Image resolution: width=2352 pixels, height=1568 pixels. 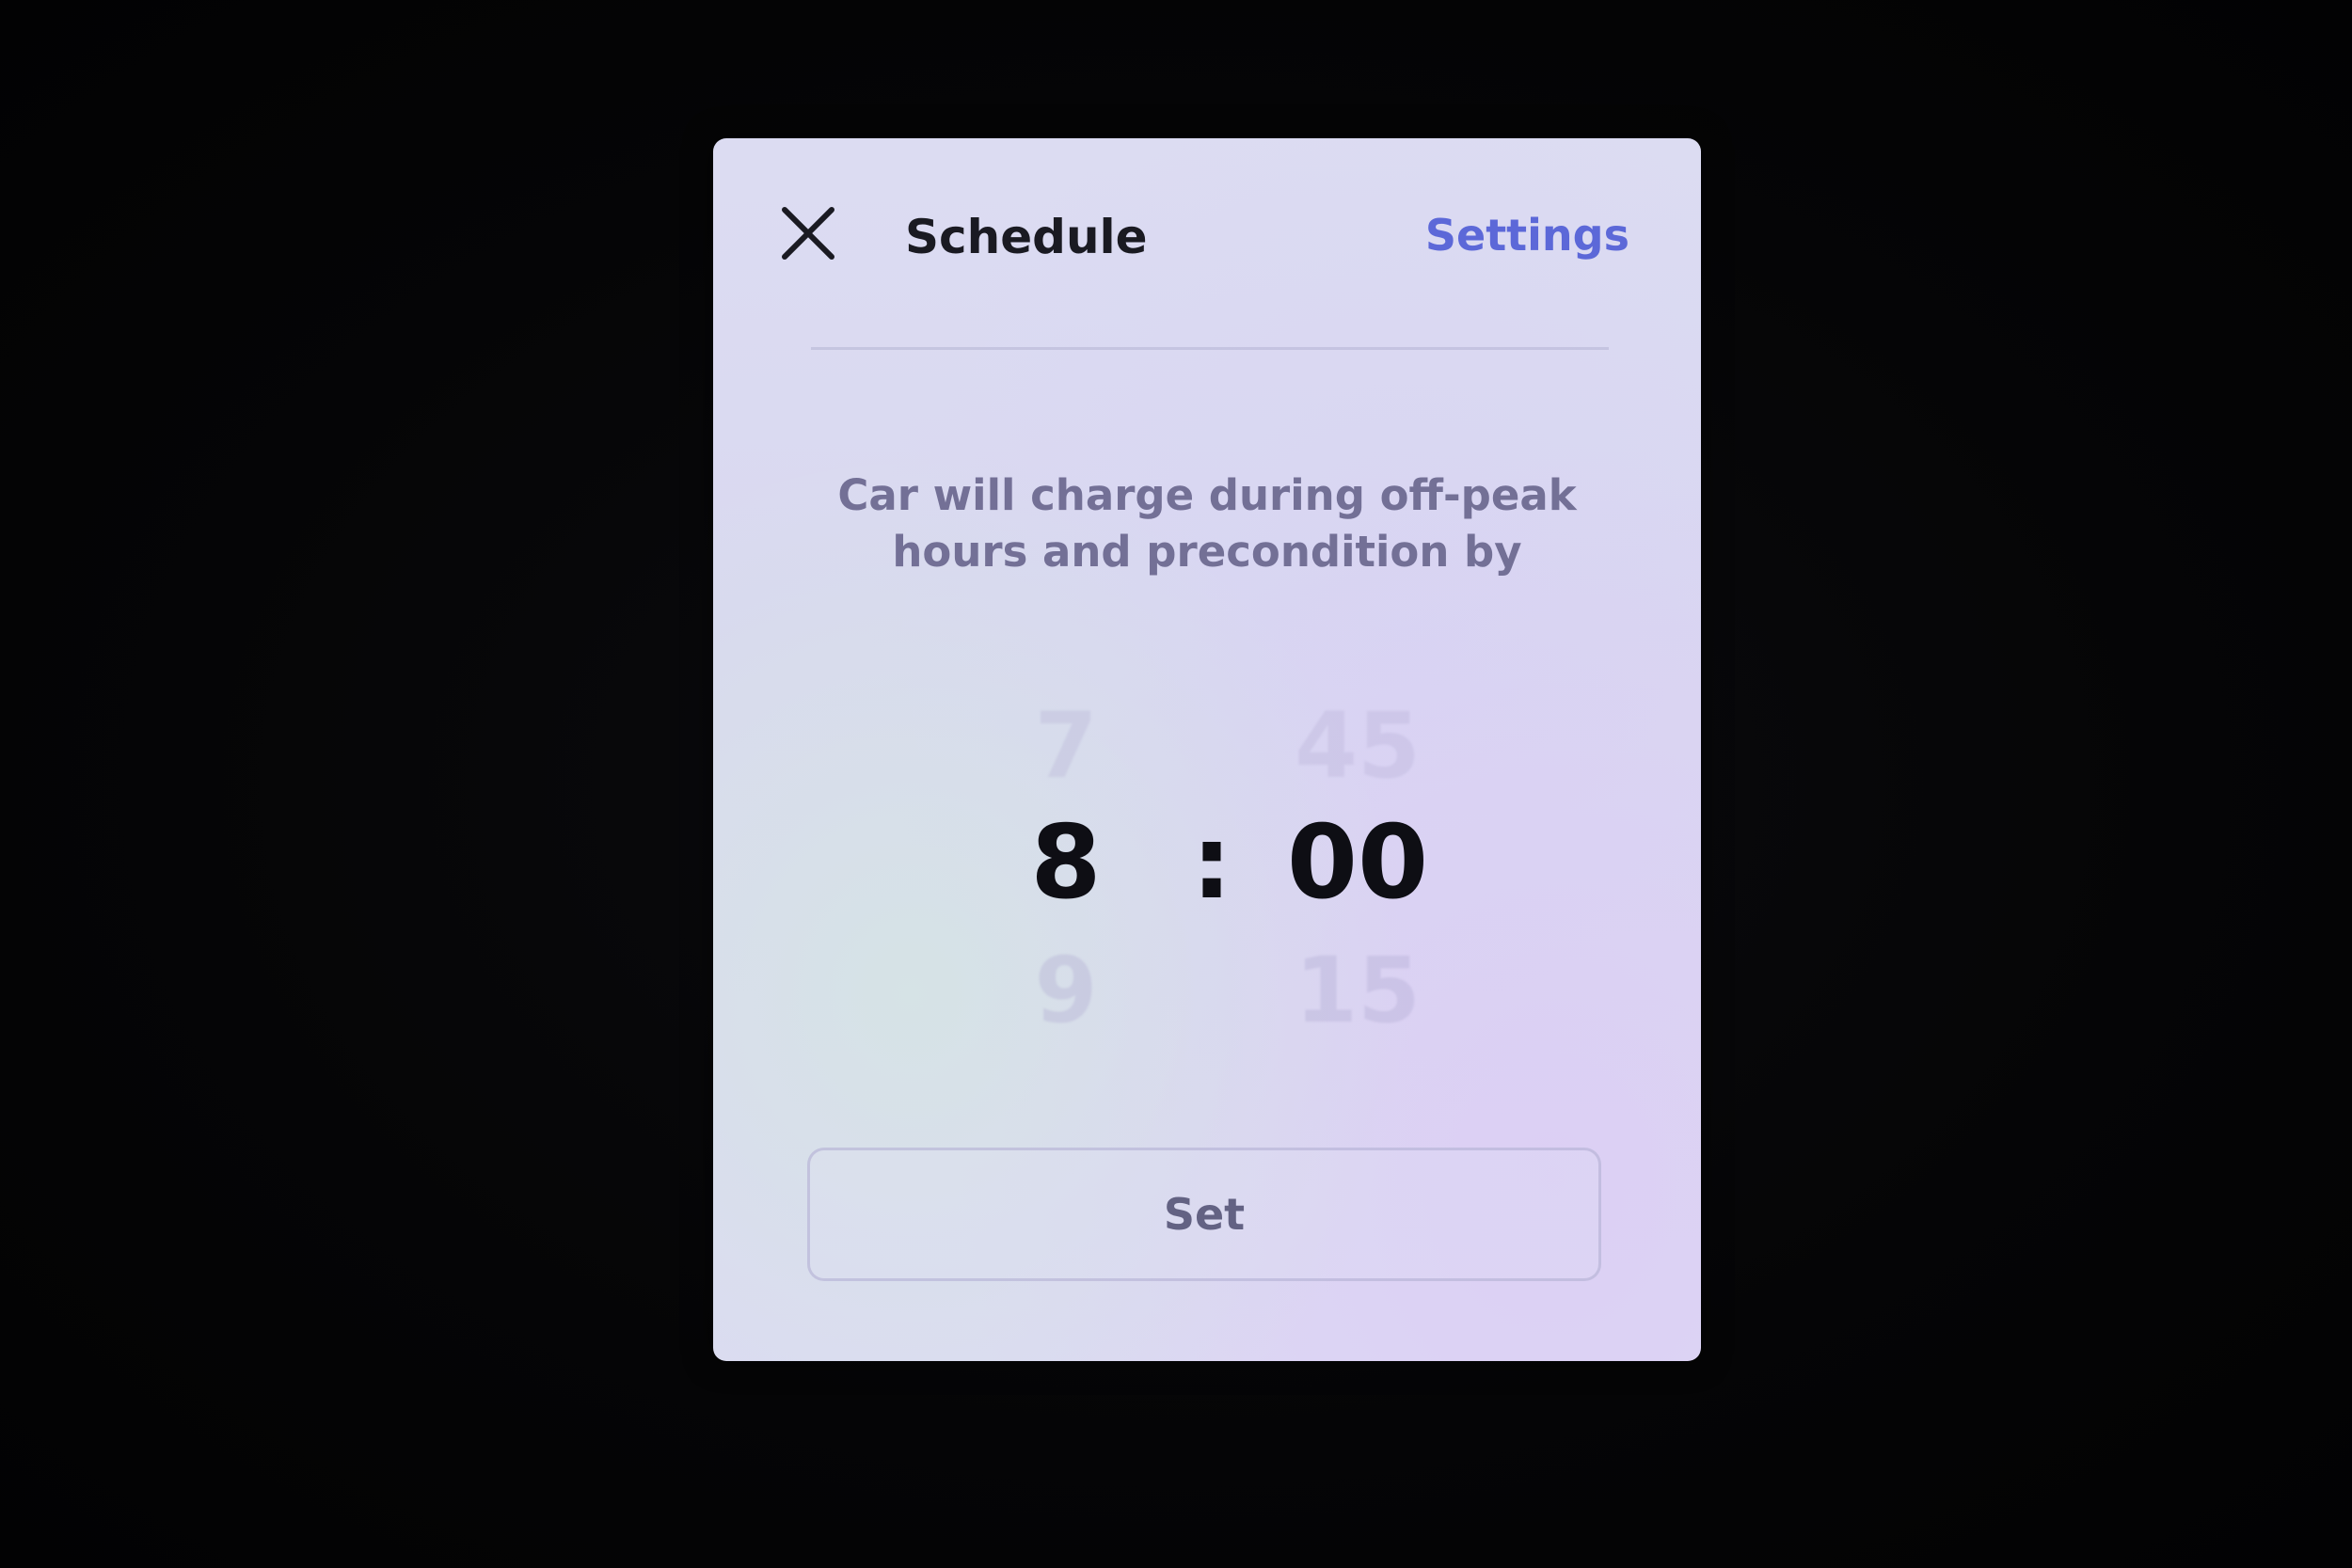 What do you see at coordinates (1357, 863) in the screenshot?
I see `minute-current-value: 00` at bounding box center [1357, 863].